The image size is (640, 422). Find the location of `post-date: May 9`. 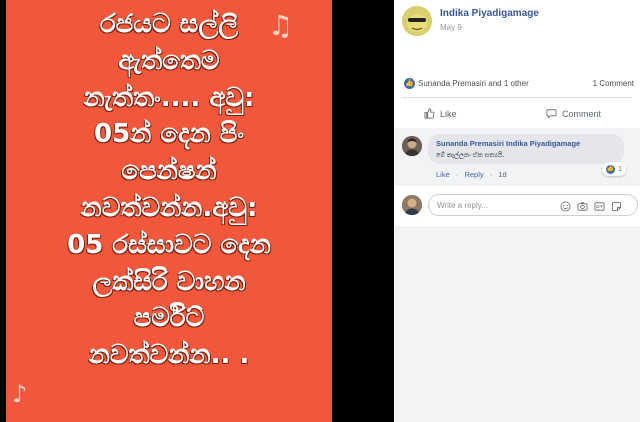

post-date: May 9 is located at coordinates (451, 27).